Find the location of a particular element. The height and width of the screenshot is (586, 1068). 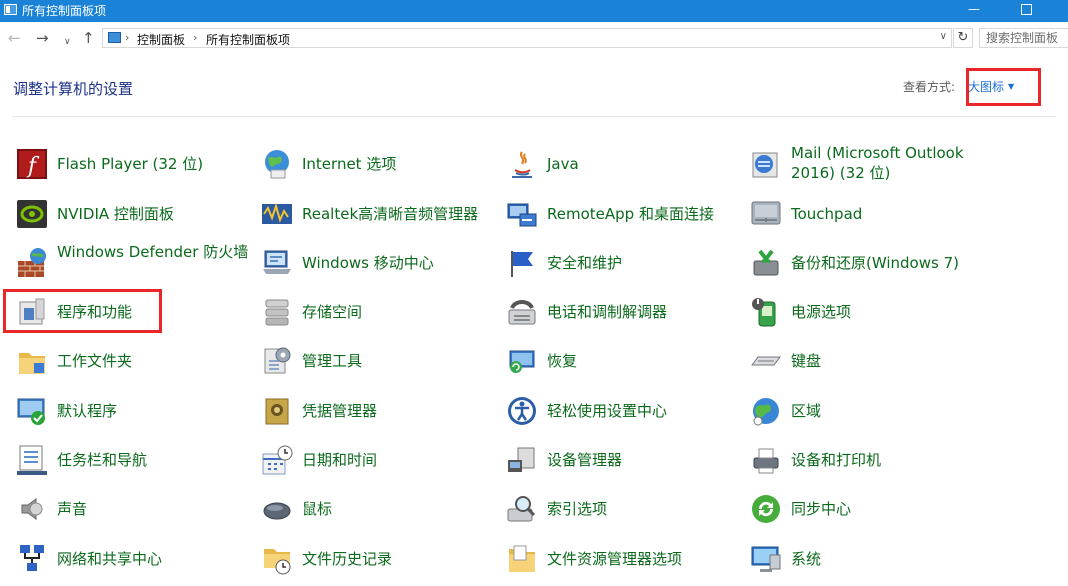

system-icon is located at coordinates (766, 559).